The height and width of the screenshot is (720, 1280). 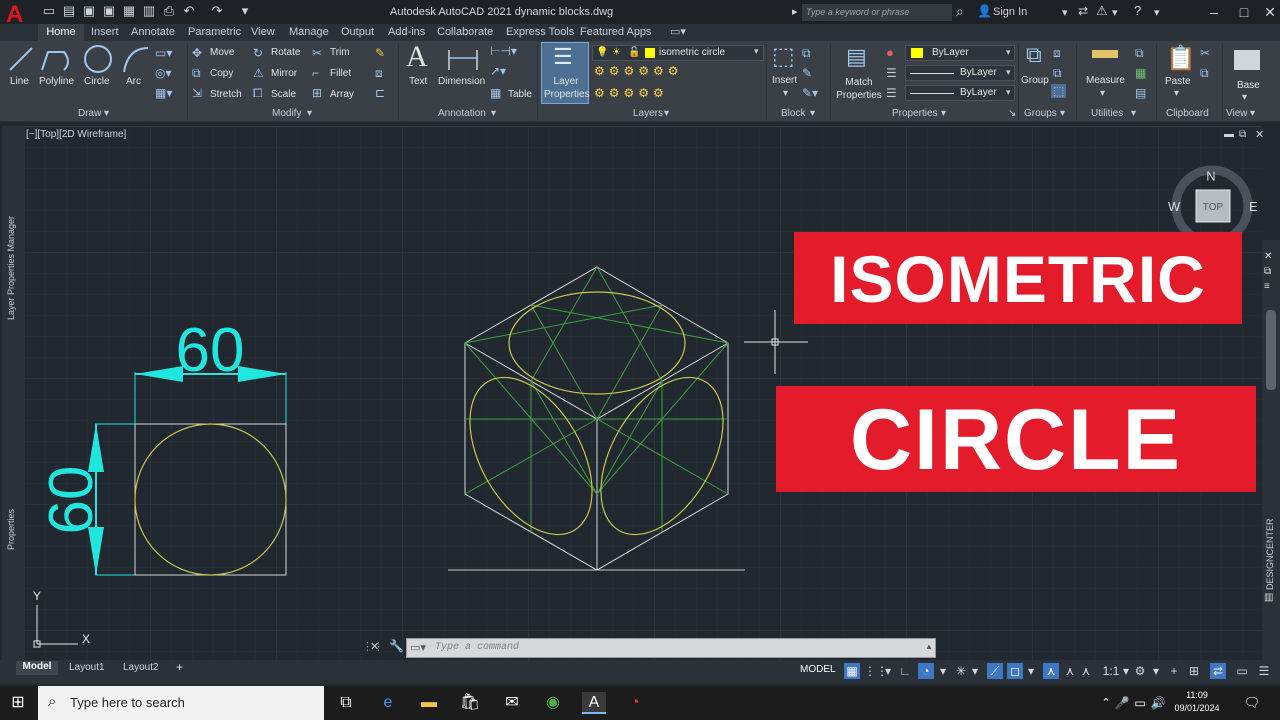 I want to click on isolate-objects-icon: ⇄, so click(x=1218, y=671).